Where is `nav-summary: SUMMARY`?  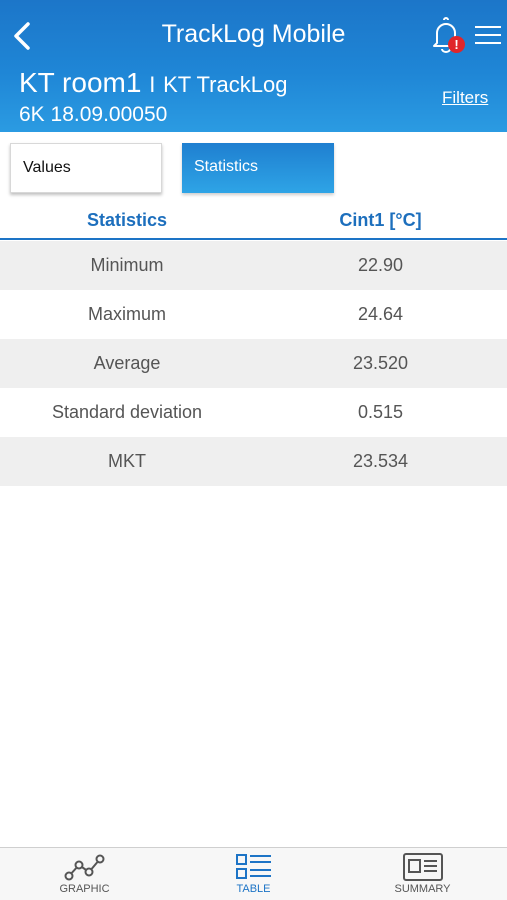 nav-summary: SUMMARY is located at coordinates (422, 874).